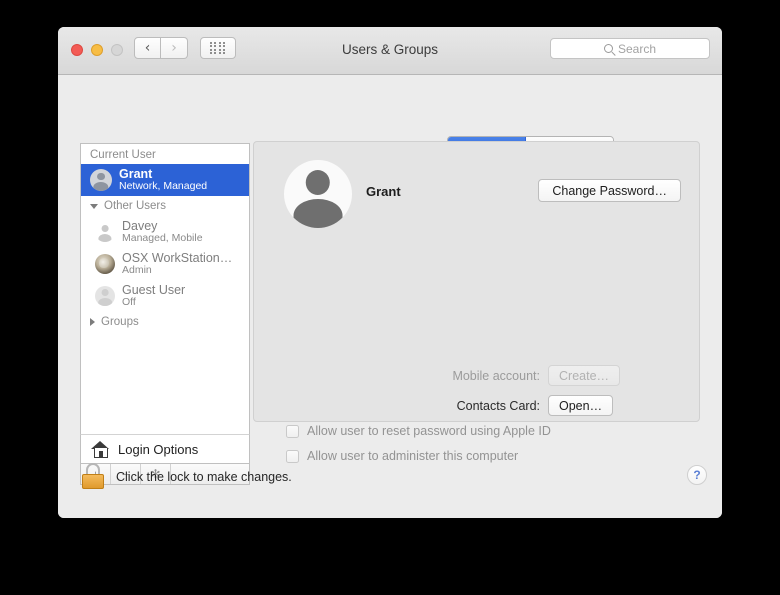 This screenshot has width=780, height=595. Describe the element at coordinates (129, 302) in the screenshot. I see `sidebar-item-sublabel: Off` at that location.